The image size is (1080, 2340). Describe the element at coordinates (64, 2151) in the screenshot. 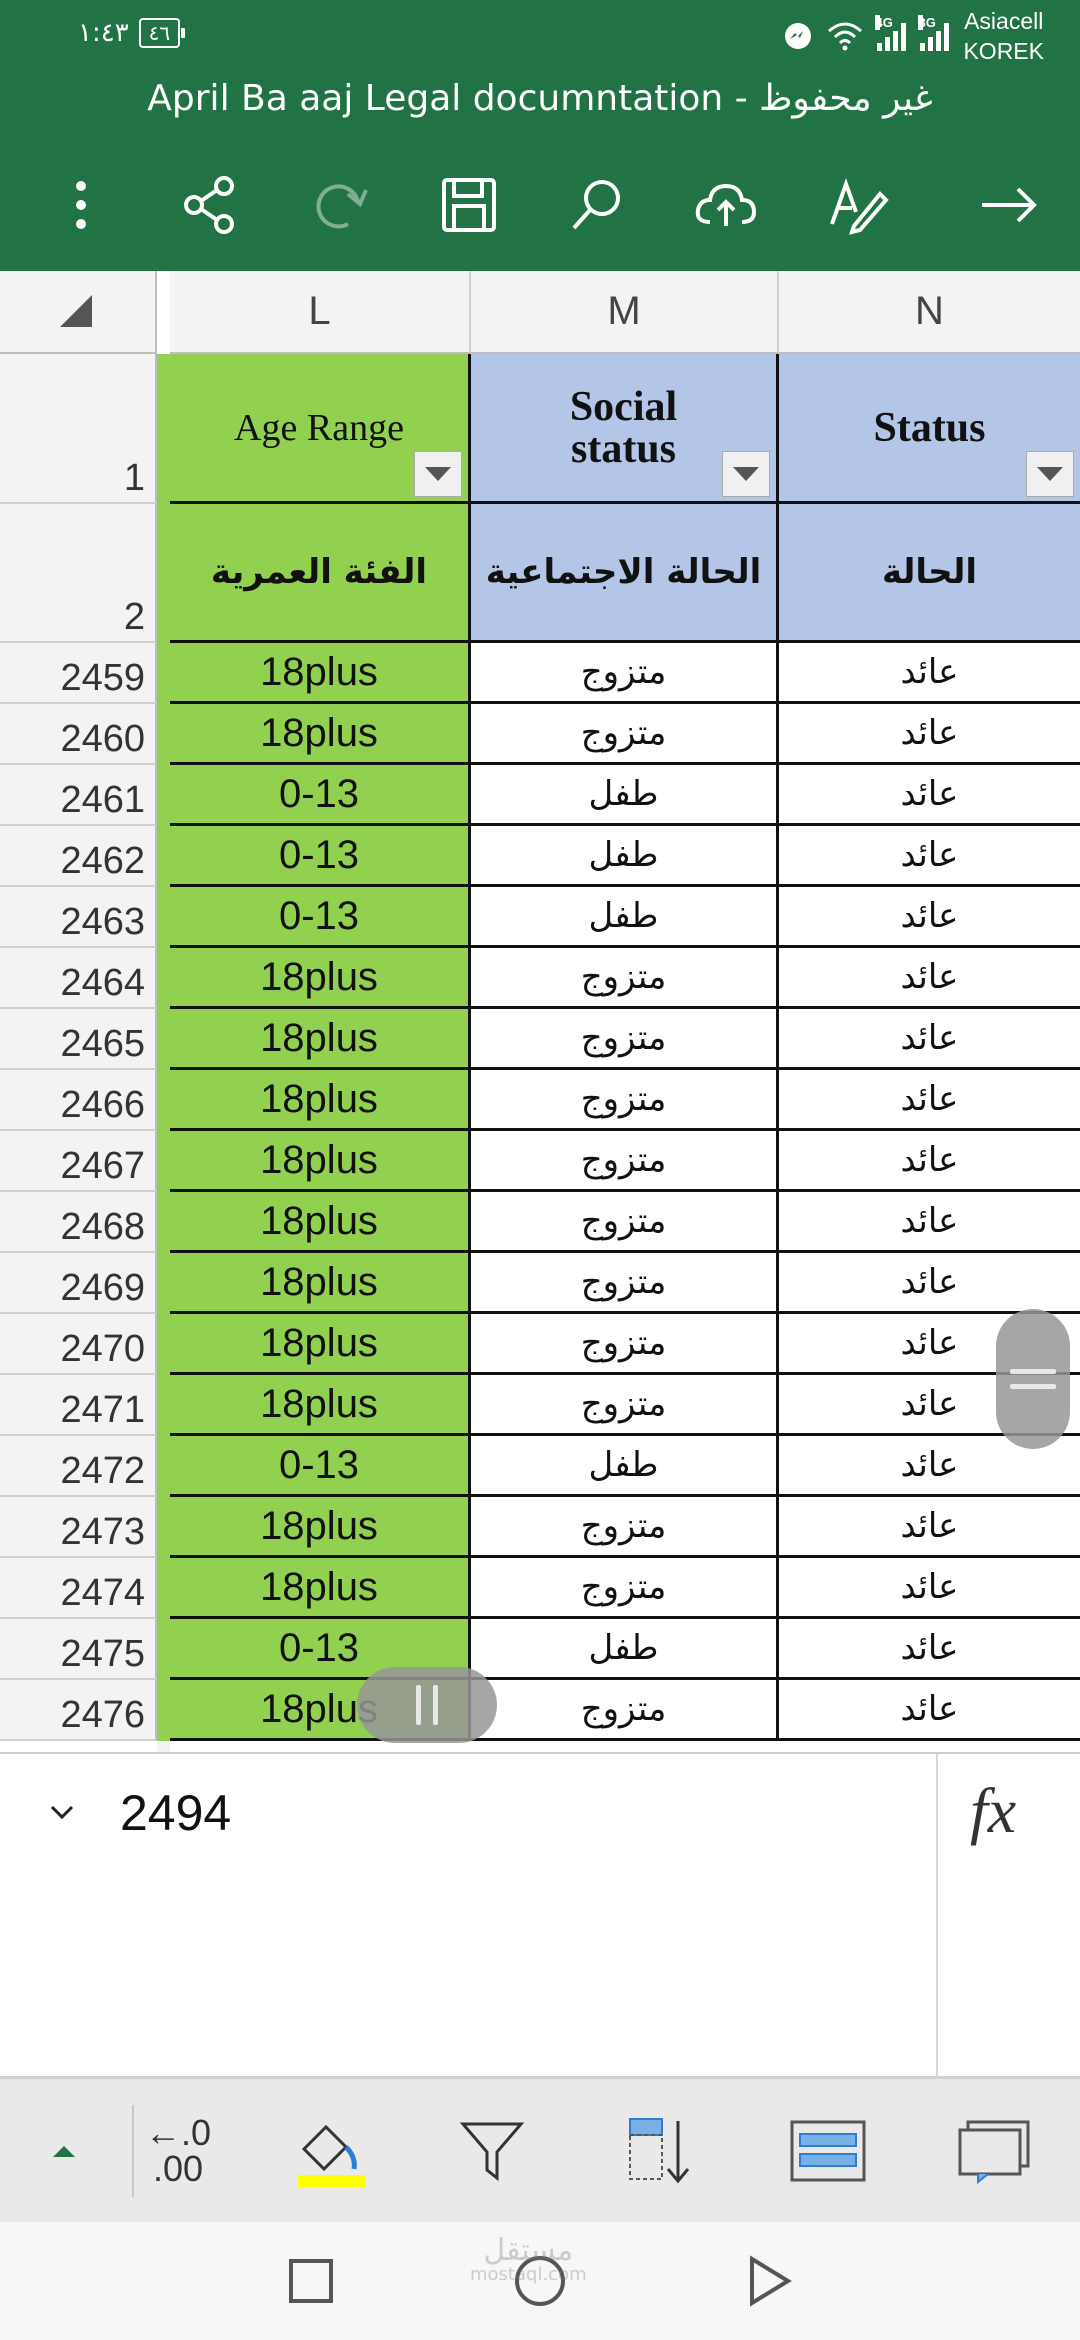

I see `expand-up-icon` at that location.